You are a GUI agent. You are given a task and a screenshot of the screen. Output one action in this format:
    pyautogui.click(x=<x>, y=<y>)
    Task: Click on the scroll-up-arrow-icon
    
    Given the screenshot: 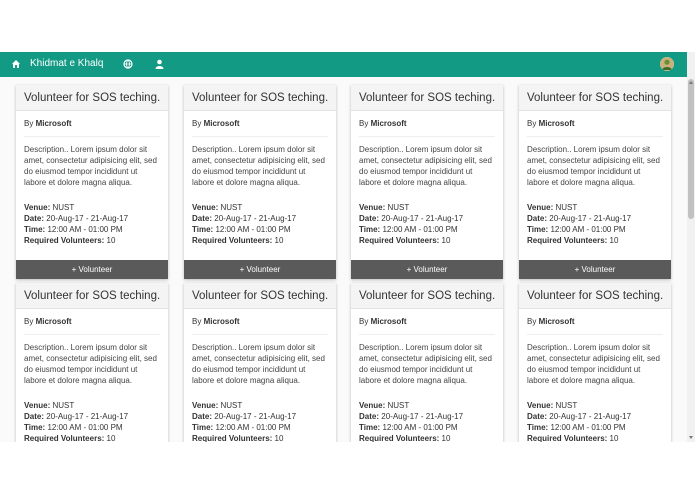 What is the action you would take?
    pyautogui.click(x=691, y=82)
    